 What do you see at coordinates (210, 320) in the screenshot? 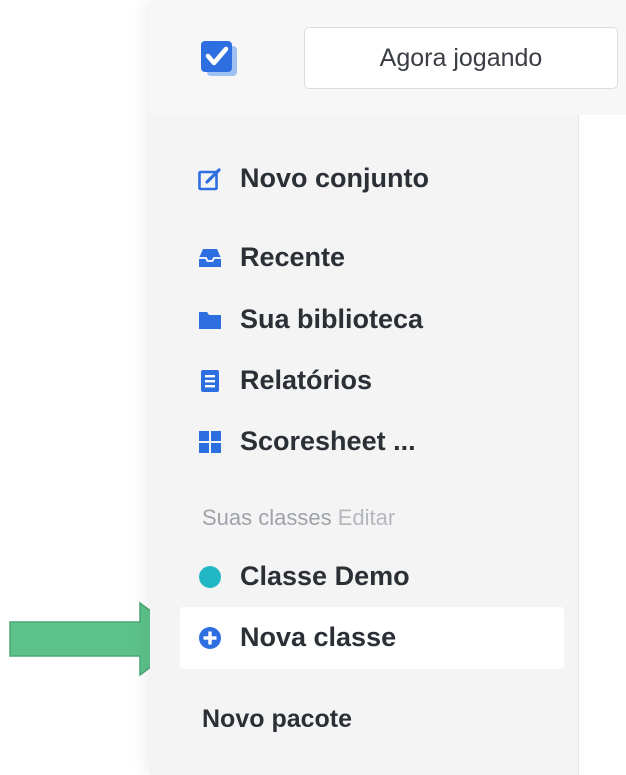
I see `folder-icon` at bounding box center [210, 320].